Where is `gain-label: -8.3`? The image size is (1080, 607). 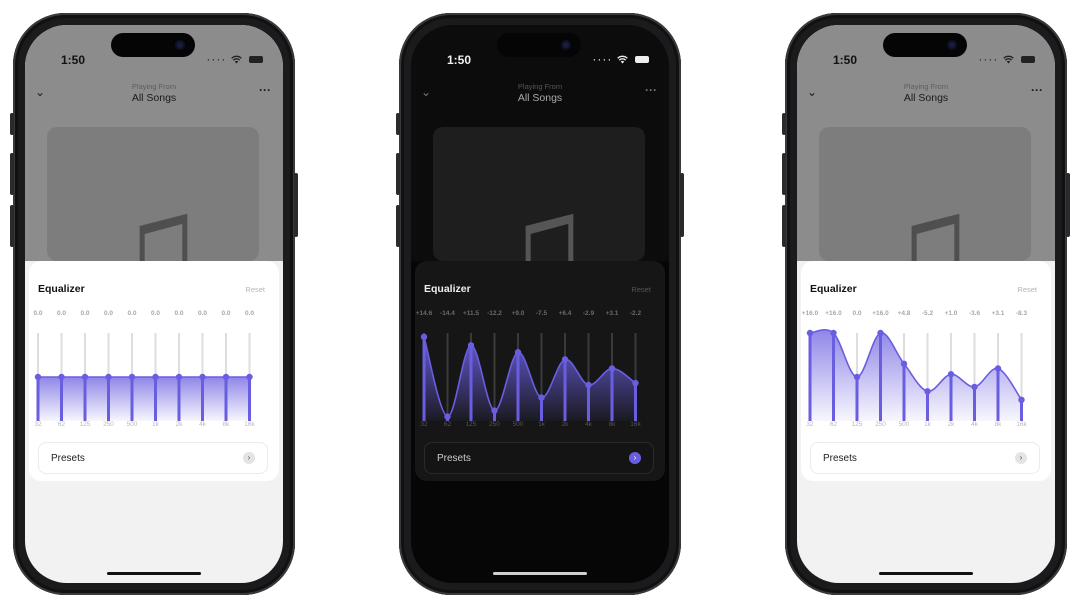
gain-label: -8.3 is located at coordinates (1021, 313).